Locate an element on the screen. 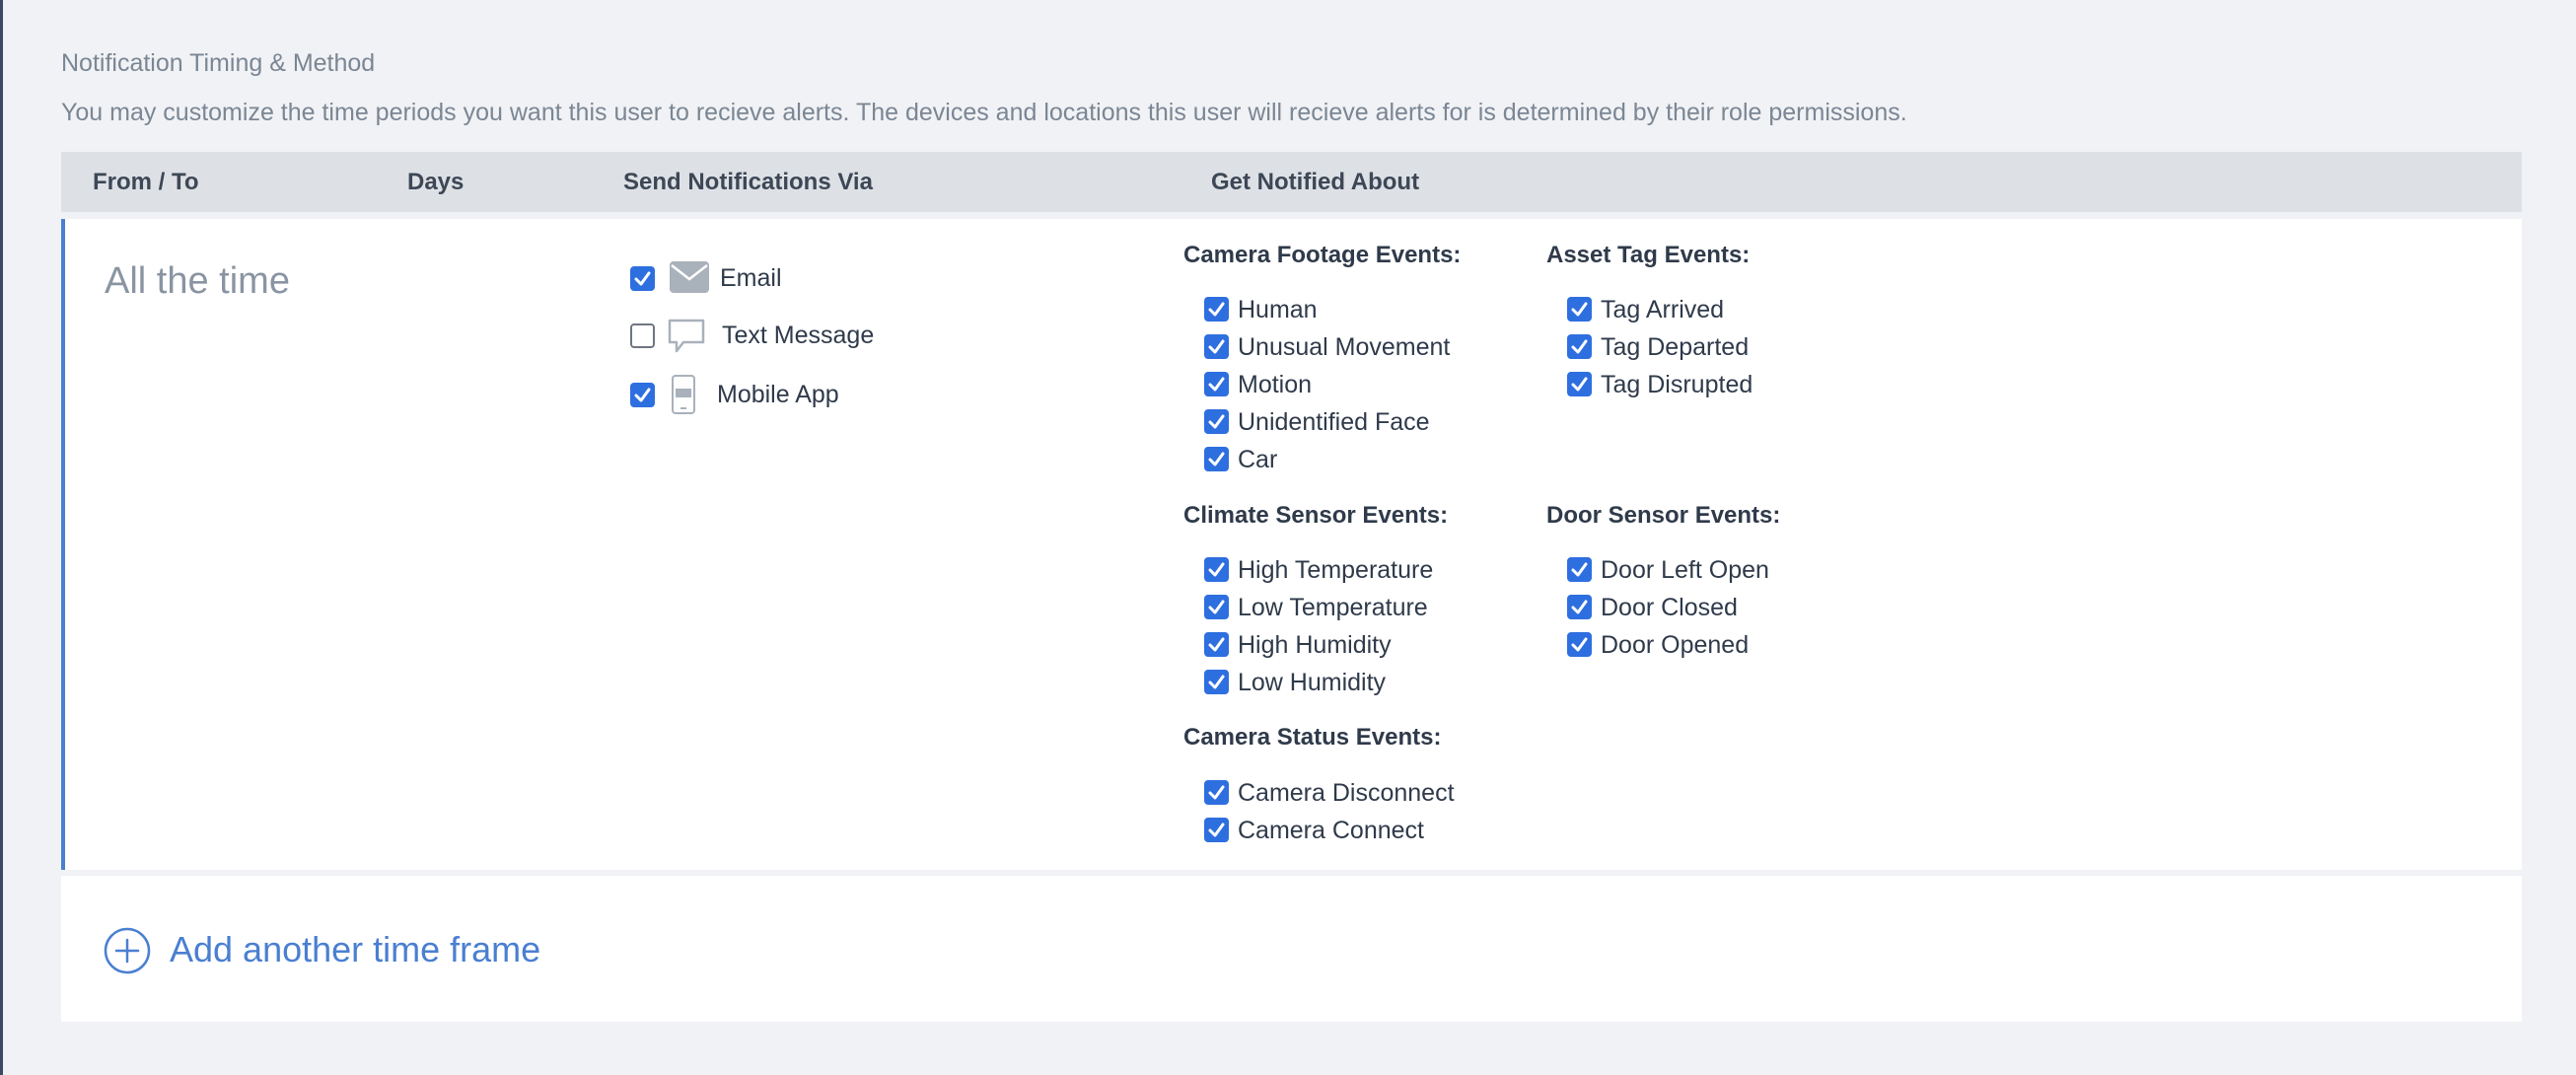  email-checkbox is located at coordinates (643, 278).